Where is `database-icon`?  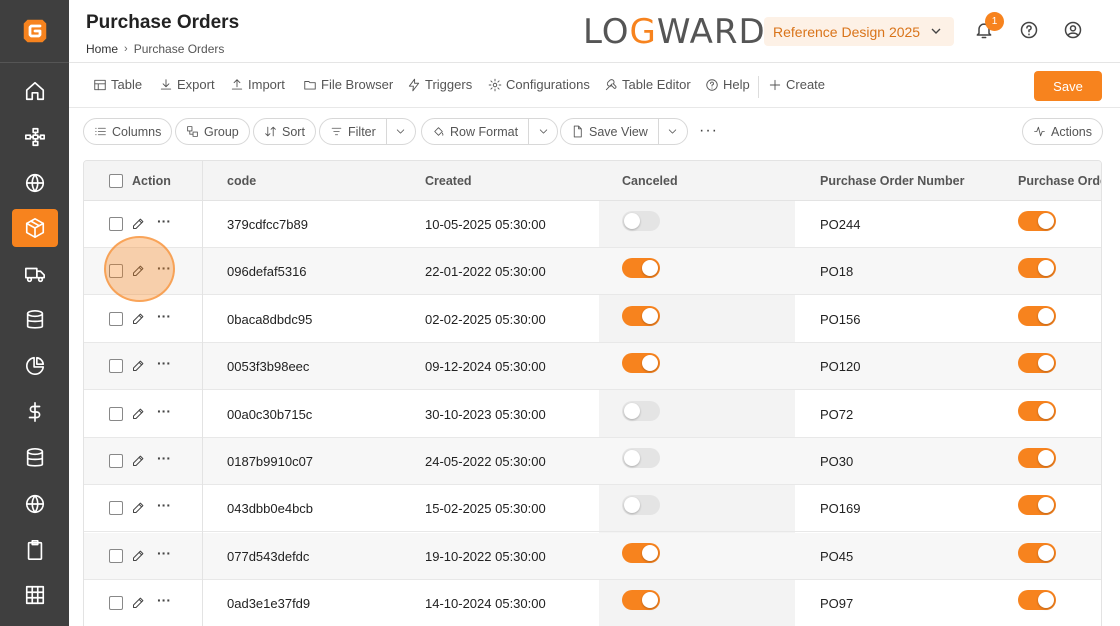 database-icon is located at coordinates (35, 319).